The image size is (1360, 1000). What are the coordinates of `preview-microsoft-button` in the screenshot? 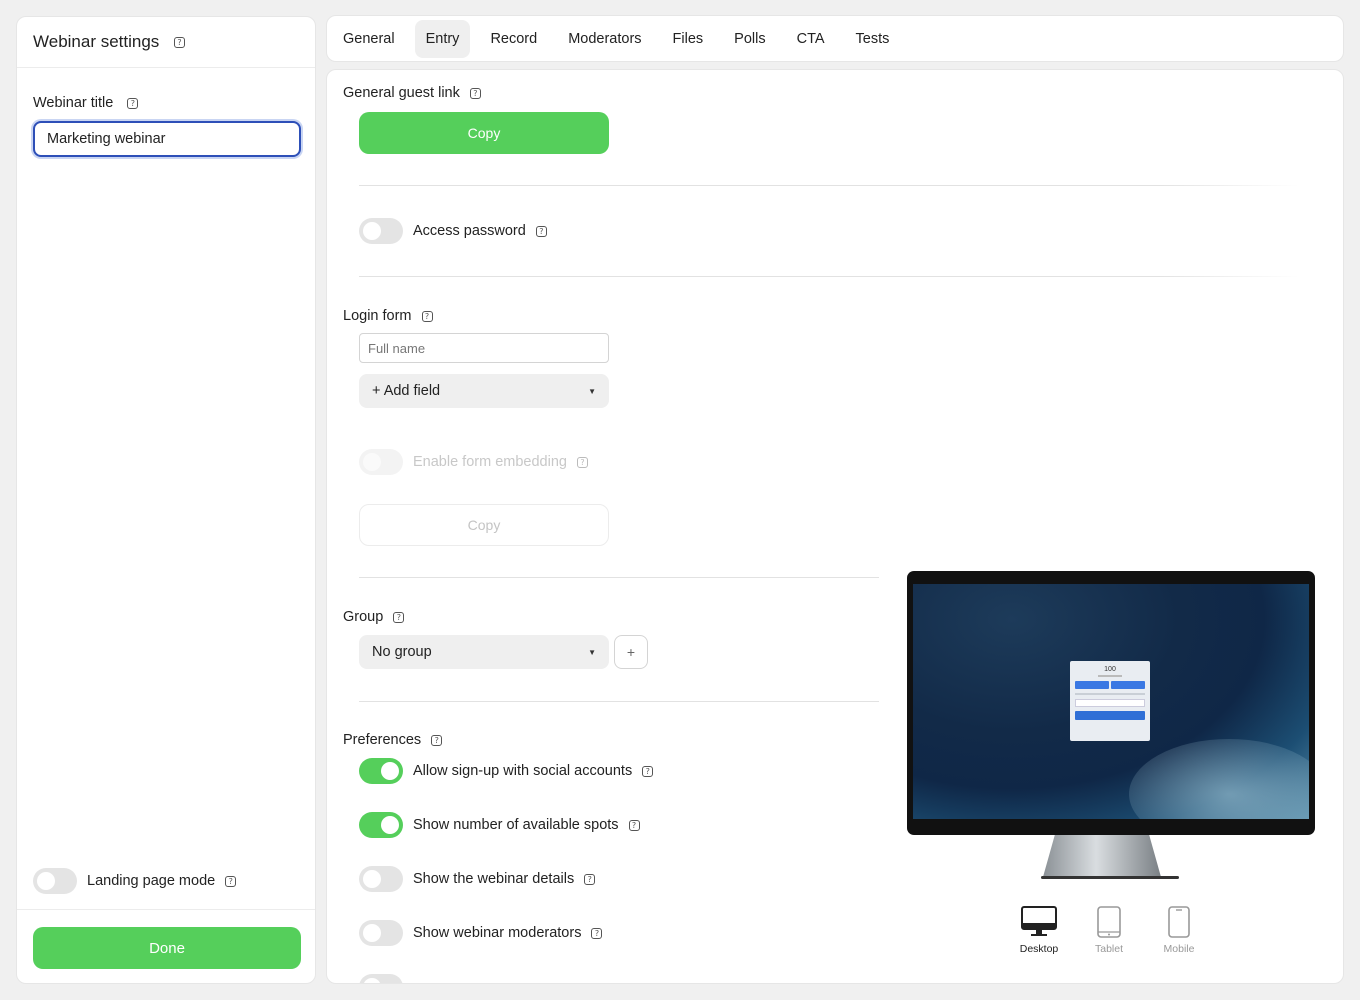 It's located at (1128, 685).